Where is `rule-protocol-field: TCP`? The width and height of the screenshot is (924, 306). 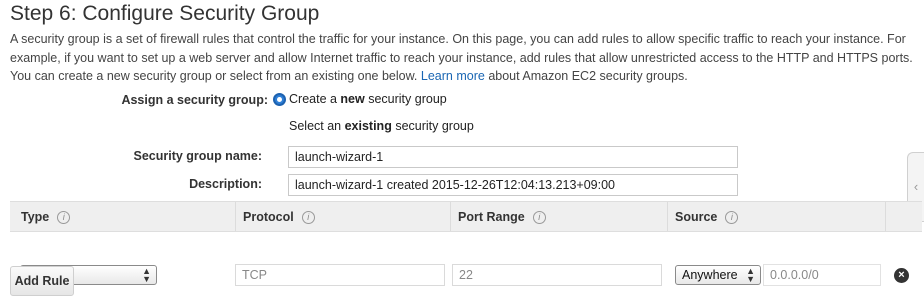 rule-protocol-field: TCP is located at coordinates (340, 275).